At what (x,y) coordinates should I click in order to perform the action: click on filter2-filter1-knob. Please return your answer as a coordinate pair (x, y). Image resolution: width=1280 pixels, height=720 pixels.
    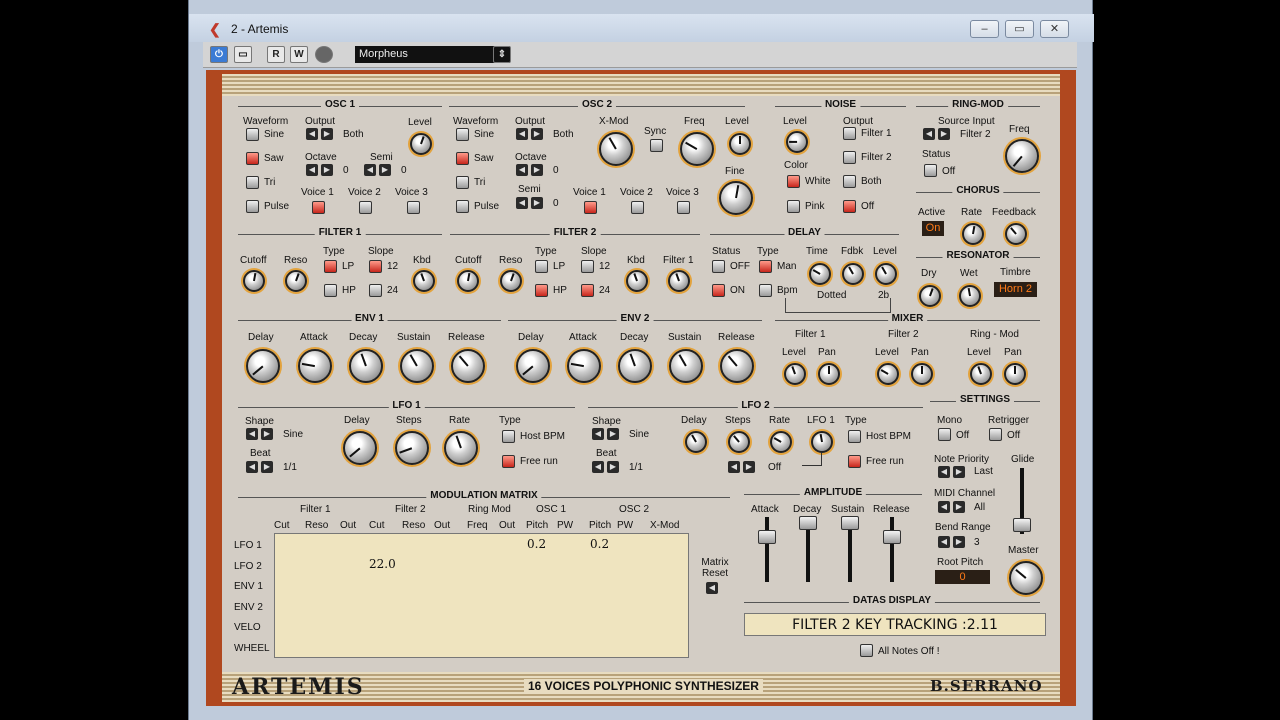
    Looking at the image, I should click on (679, 281).